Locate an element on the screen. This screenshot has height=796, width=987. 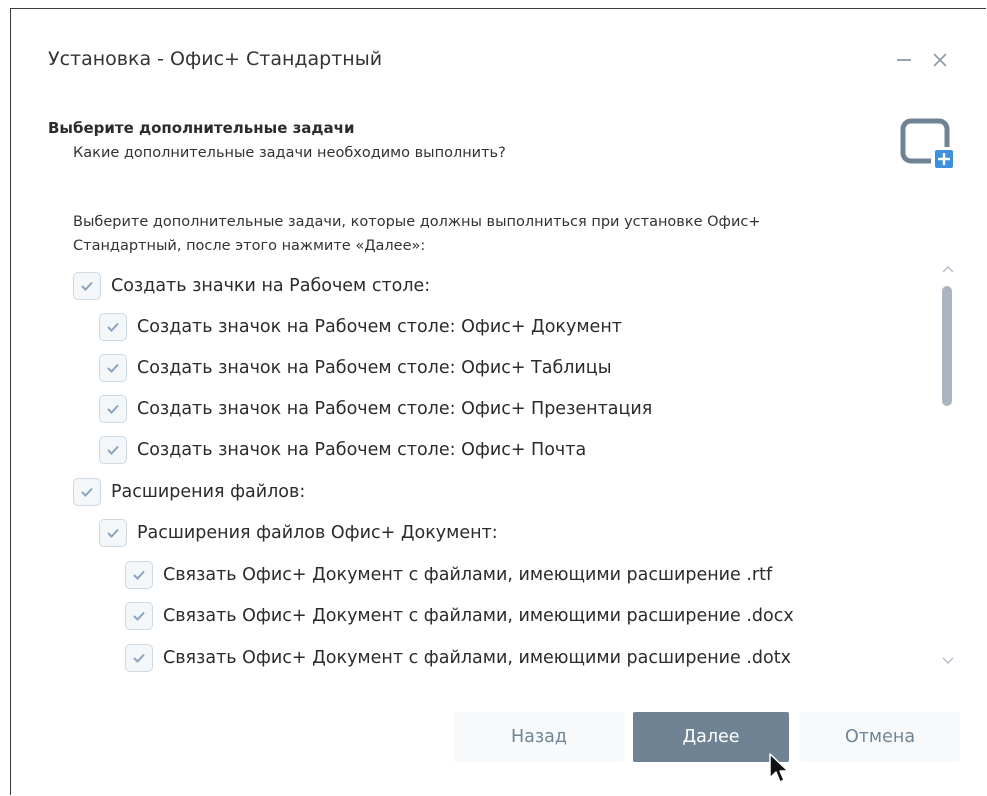
chevron-up-icon is located at coordinates (948, 269).